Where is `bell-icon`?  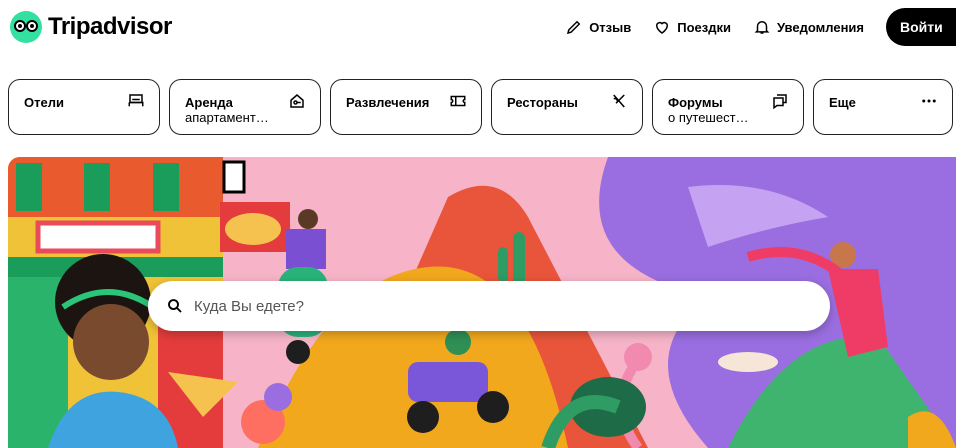
bell-icon is located at coordinates (762, 27).